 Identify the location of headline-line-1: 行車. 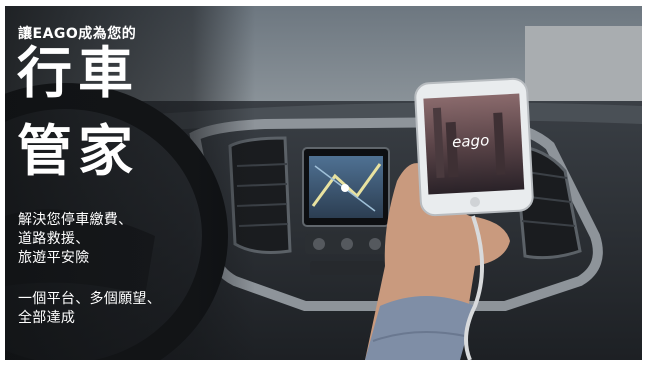
(78, 73).